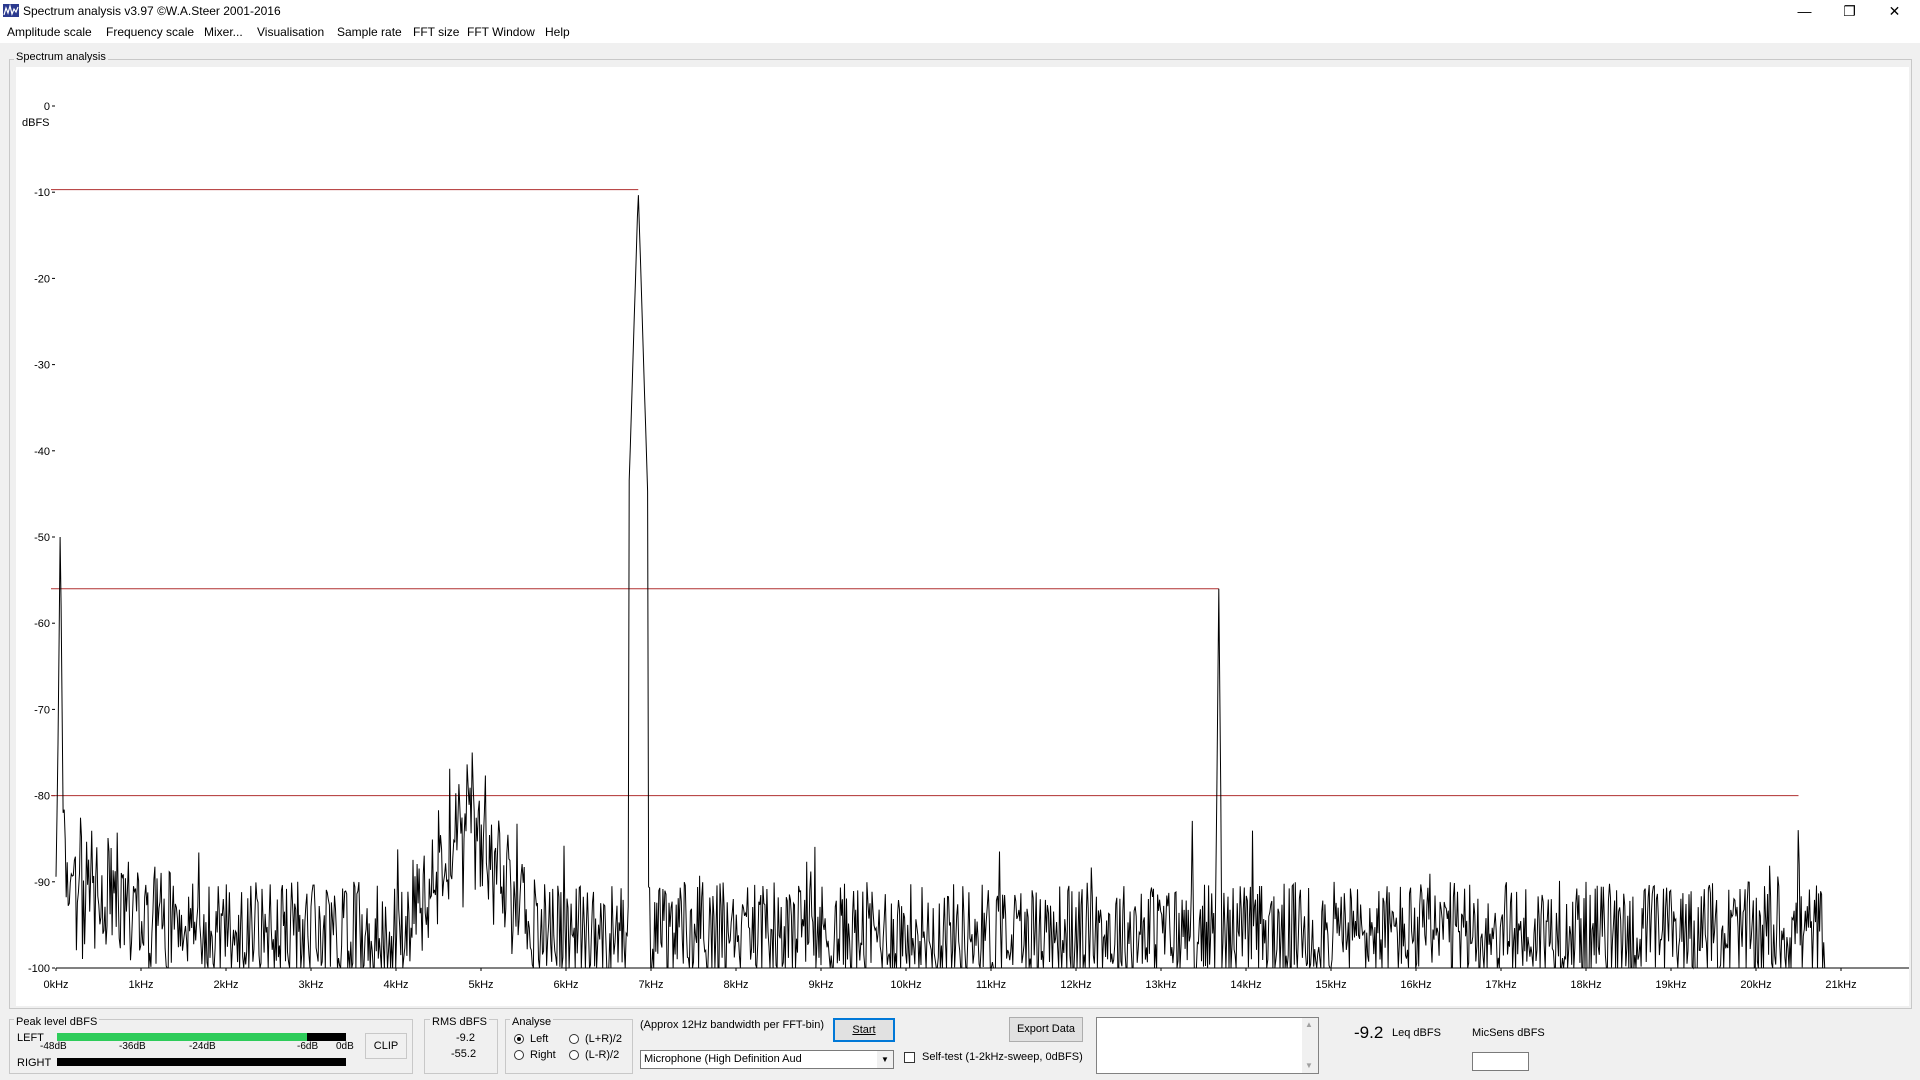  I want to click on restore-button: ❐, so click(1849, 11).